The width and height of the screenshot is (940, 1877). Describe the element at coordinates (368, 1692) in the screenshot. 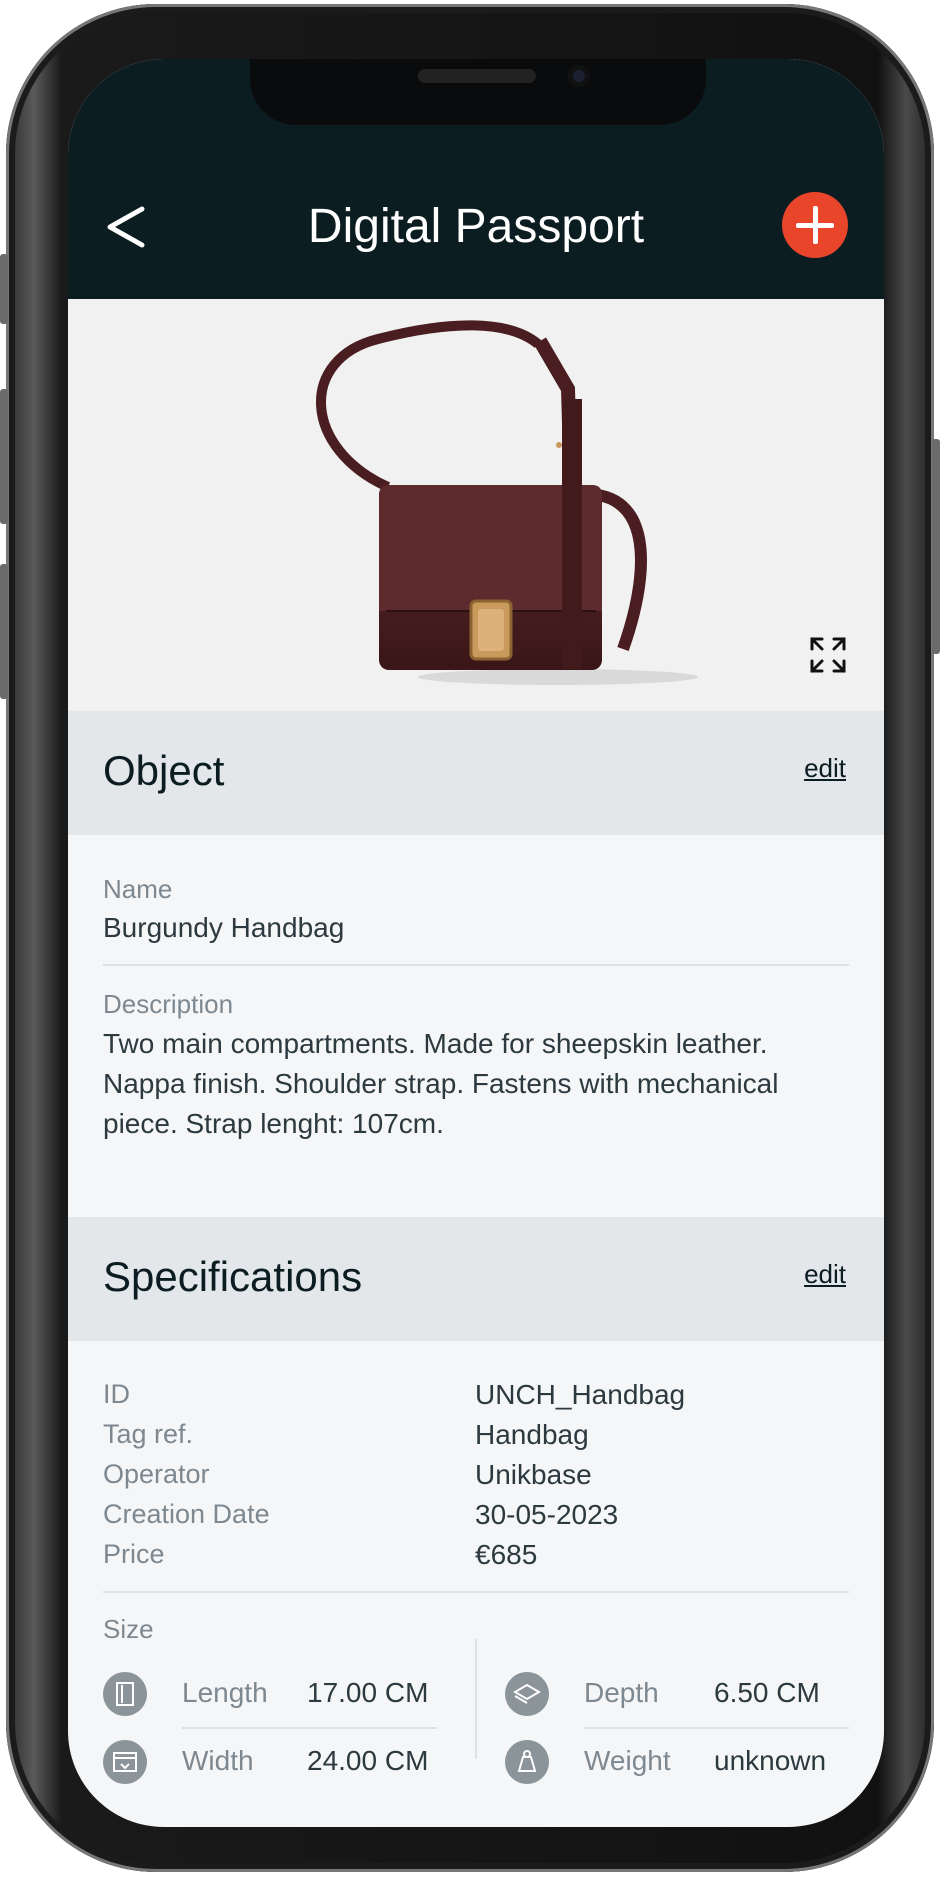

I see `length-value: 17.00 CM` at that location.